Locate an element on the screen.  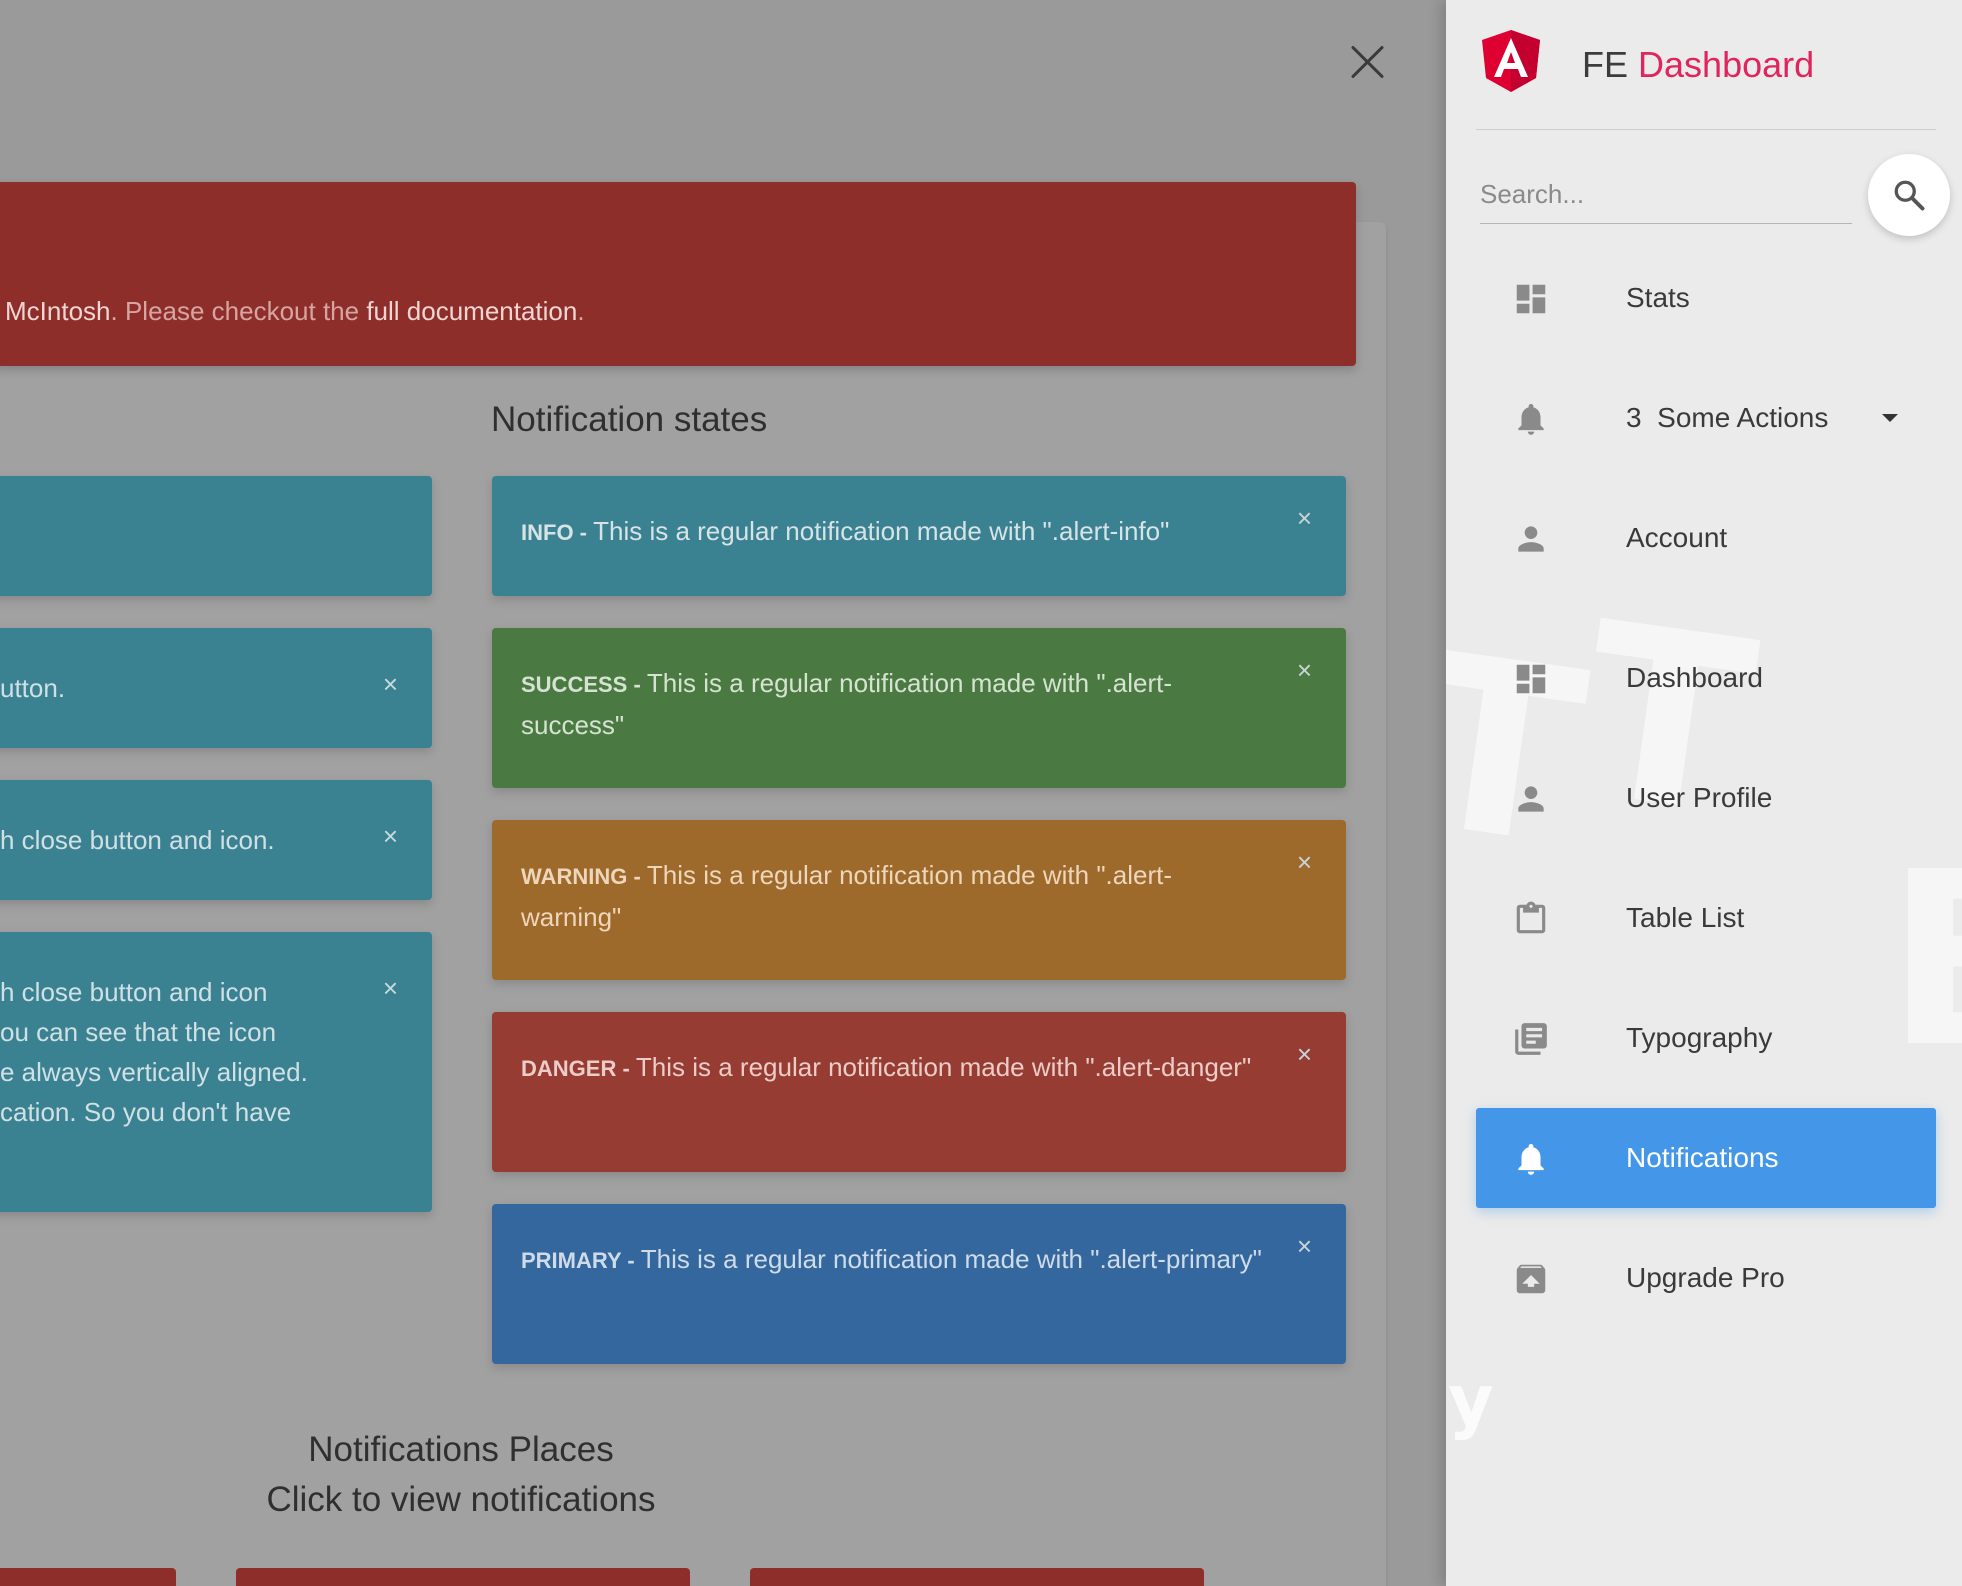
left-alert-line: e always vertically aligned. is located at coordinates (154, 1072).